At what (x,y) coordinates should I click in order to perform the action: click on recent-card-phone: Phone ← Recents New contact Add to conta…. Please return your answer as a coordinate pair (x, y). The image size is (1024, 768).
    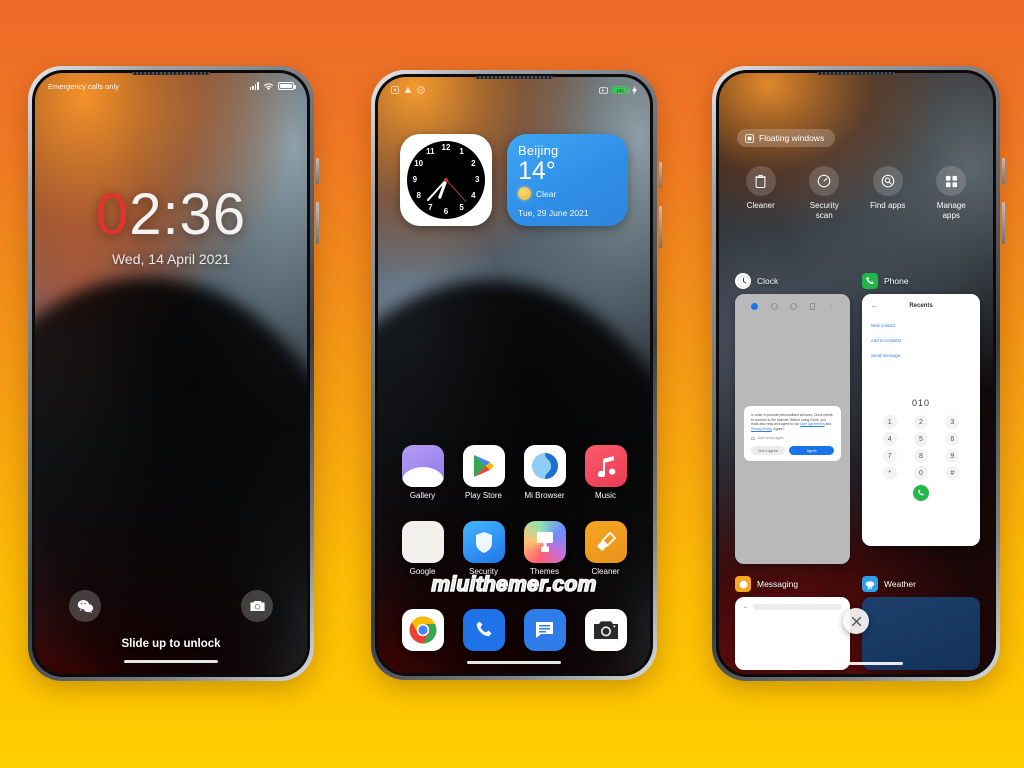
    Looking at the image, I should click on (921, 409).